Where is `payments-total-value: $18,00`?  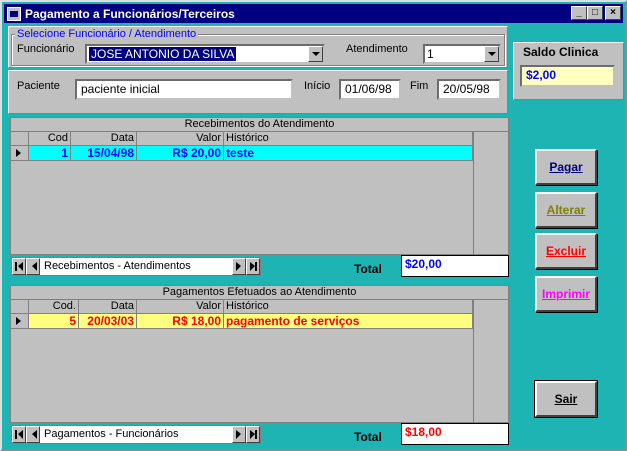
payments-total-value: $18,00 is located at coordinates (455, 434).